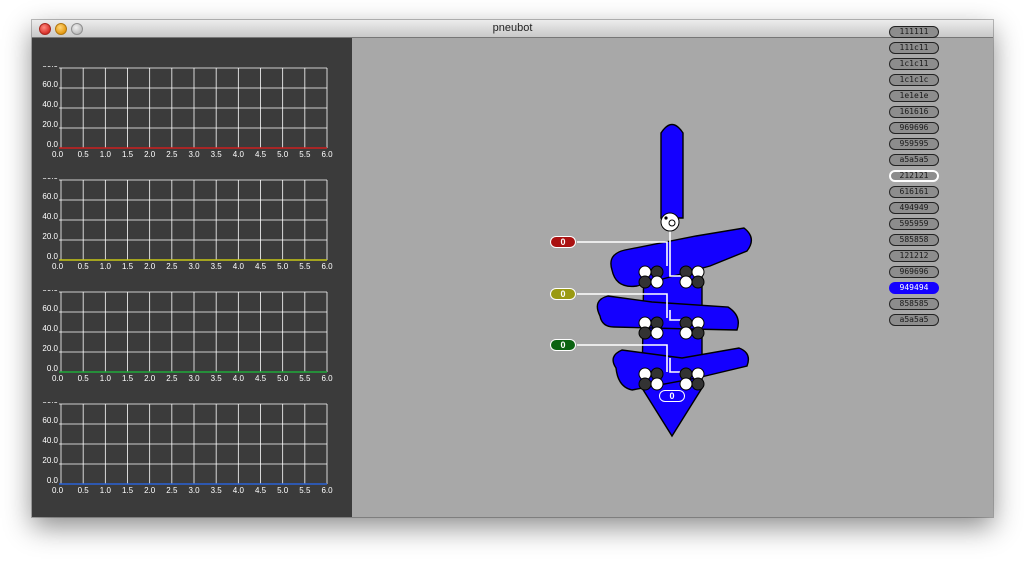 This screenshot has width=1024, height=561. What do you see at coordinates (914, 144) in the screenshot?
I see `pattern-item: 959595` at bounding box center [914, 144].